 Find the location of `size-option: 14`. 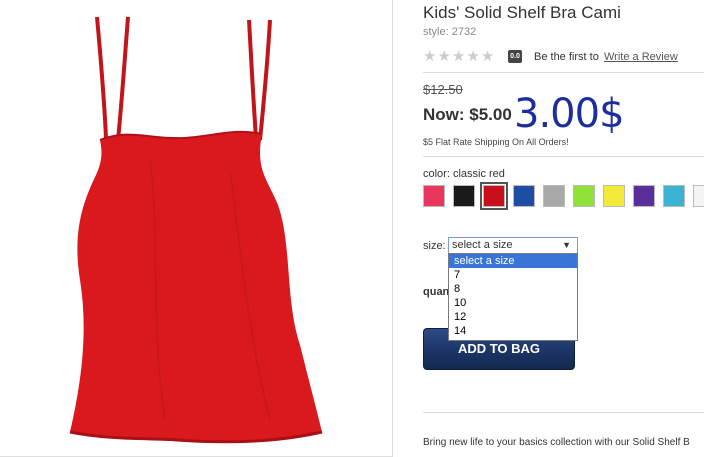

size-option: 14 is located at coordinates (513, 331).